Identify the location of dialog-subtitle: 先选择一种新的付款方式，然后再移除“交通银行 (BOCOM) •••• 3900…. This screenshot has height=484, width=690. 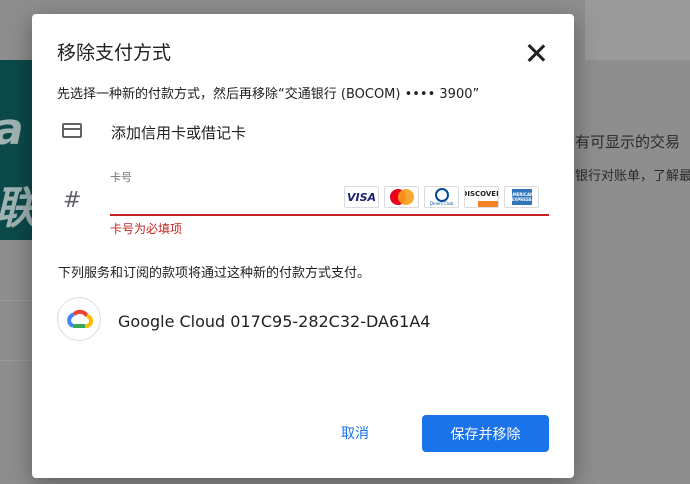
(268, 94).